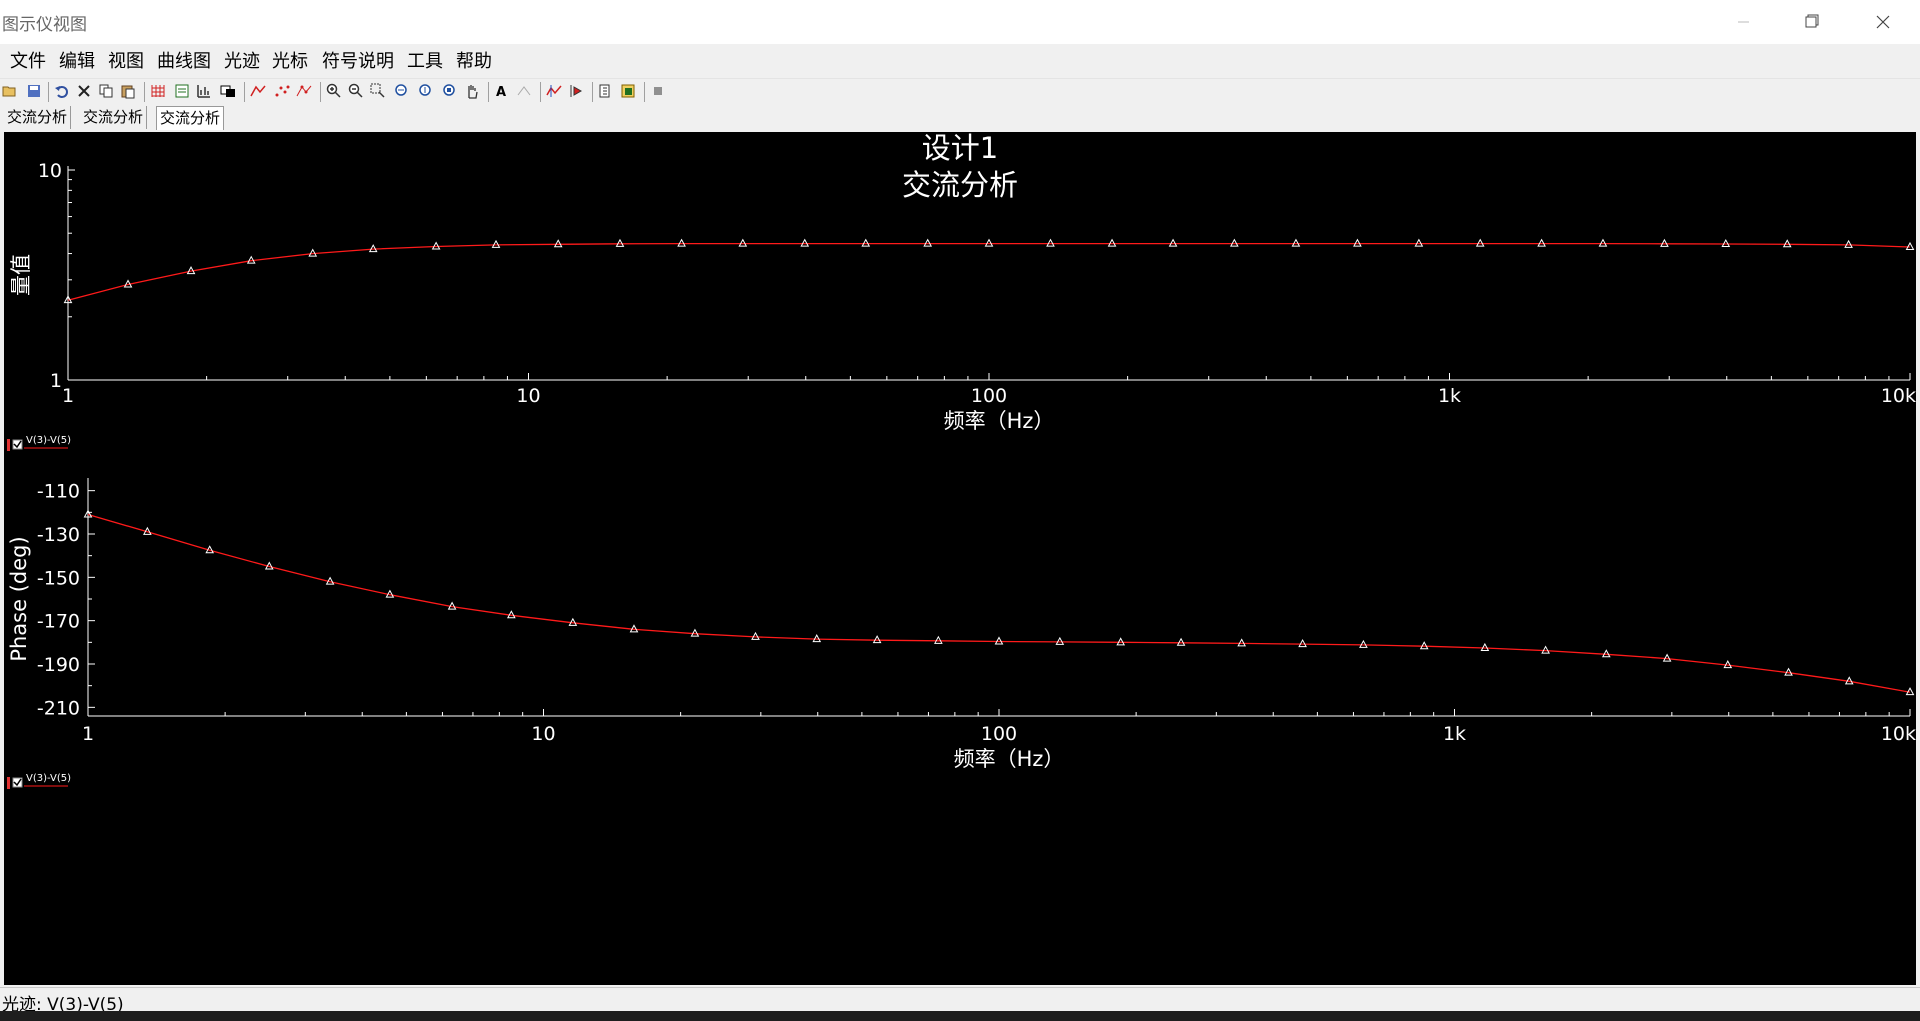 The image size is (1920, 1021). I want to click on point-trace-icon, so click(282, 91).